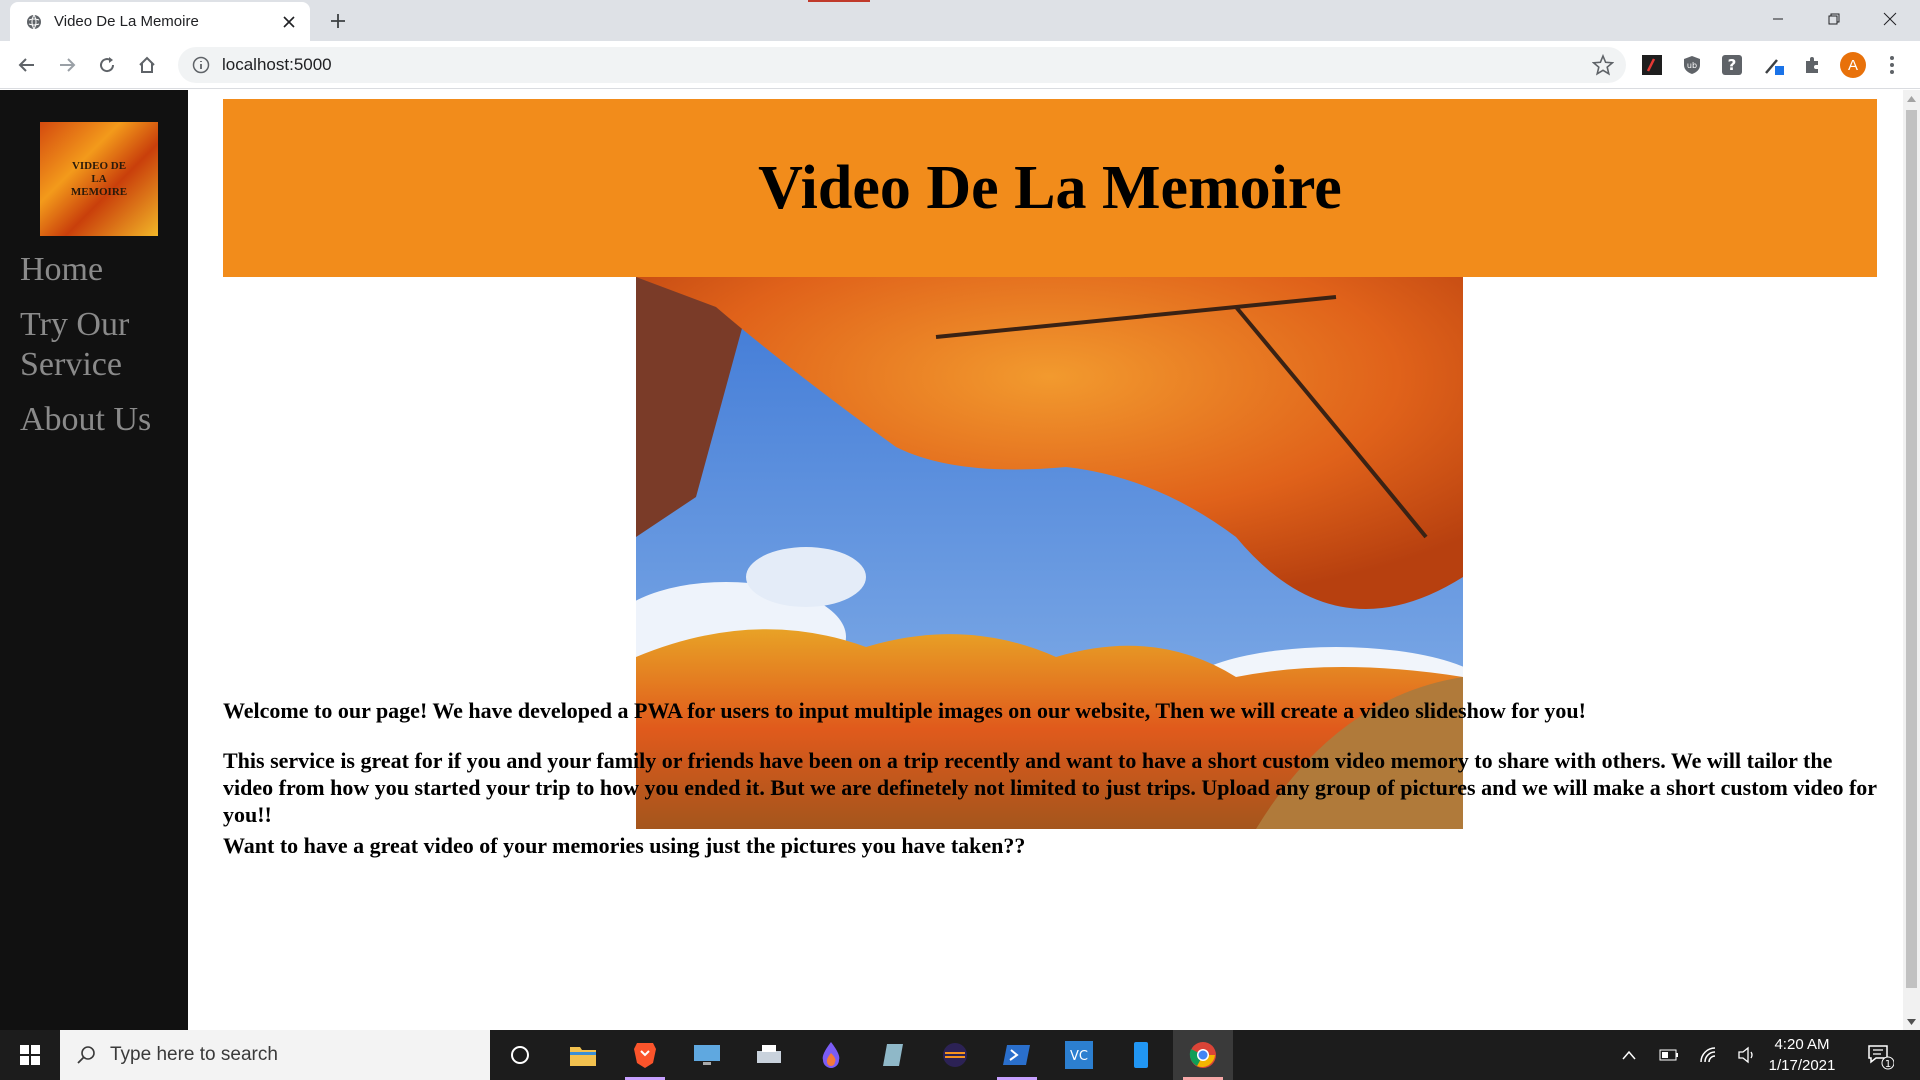  Describe the element at coordinates (86, 1055) in the screenshot. I see `search-icon` at that location.